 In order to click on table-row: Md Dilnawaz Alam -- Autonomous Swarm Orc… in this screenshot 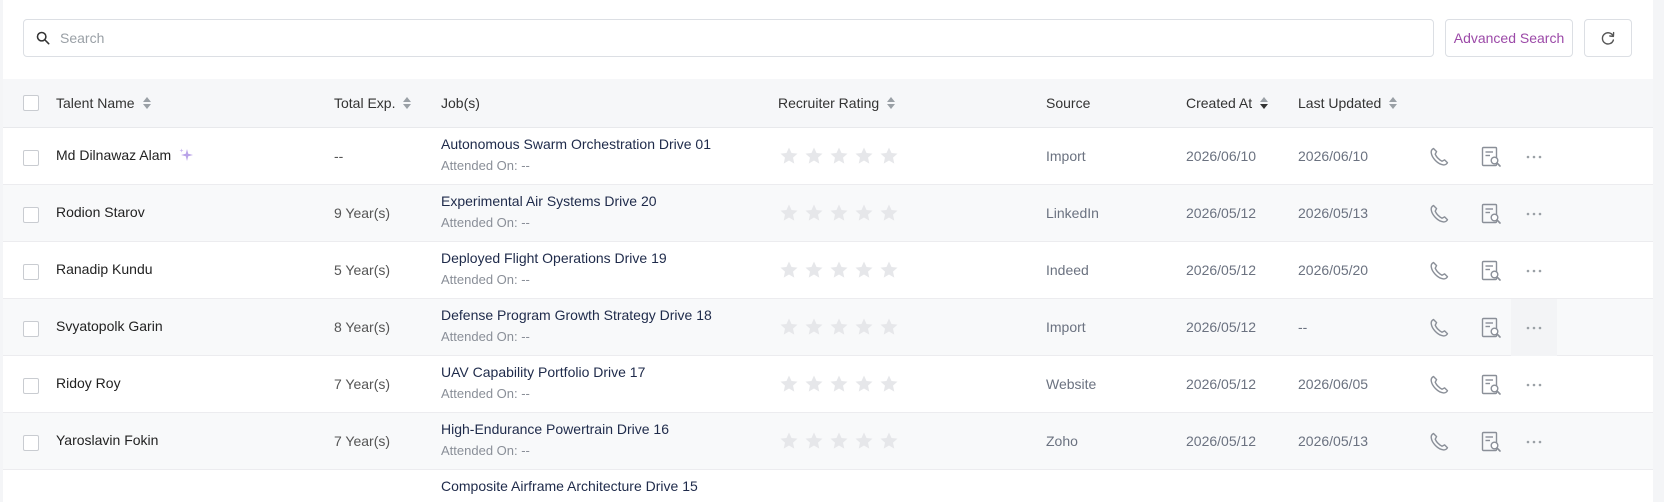, I will do `click(828, 156)`.